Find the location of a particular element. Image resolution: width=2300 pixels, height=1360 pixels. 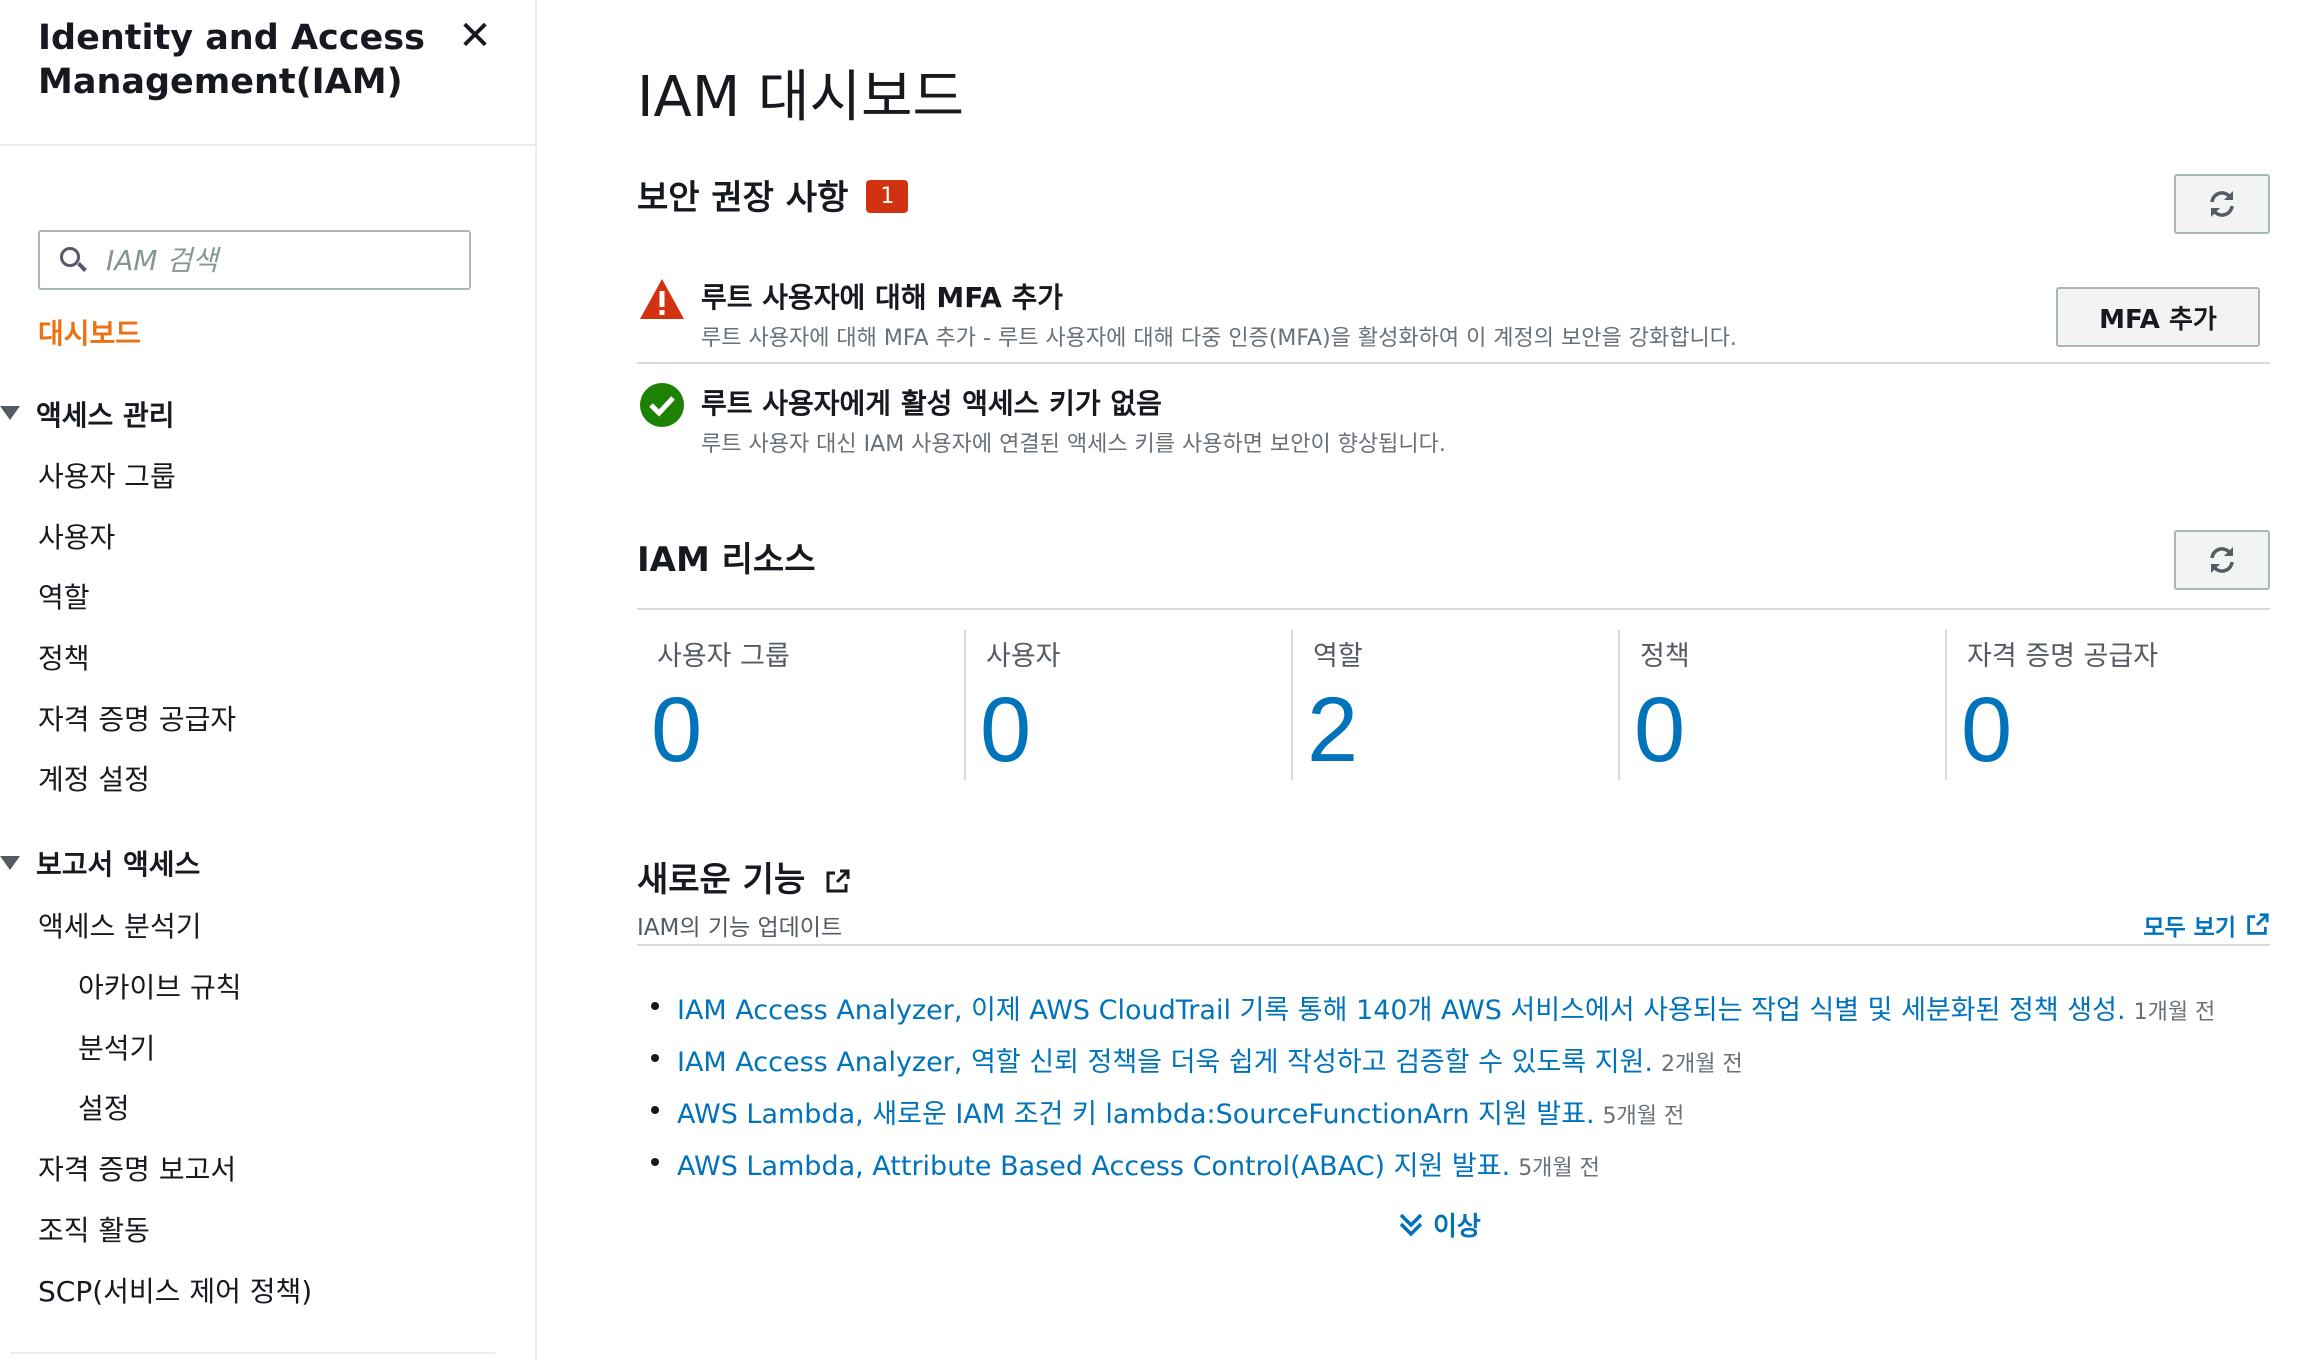

feature-time: 1개월 전 is located at coordinates (2174, 1012).